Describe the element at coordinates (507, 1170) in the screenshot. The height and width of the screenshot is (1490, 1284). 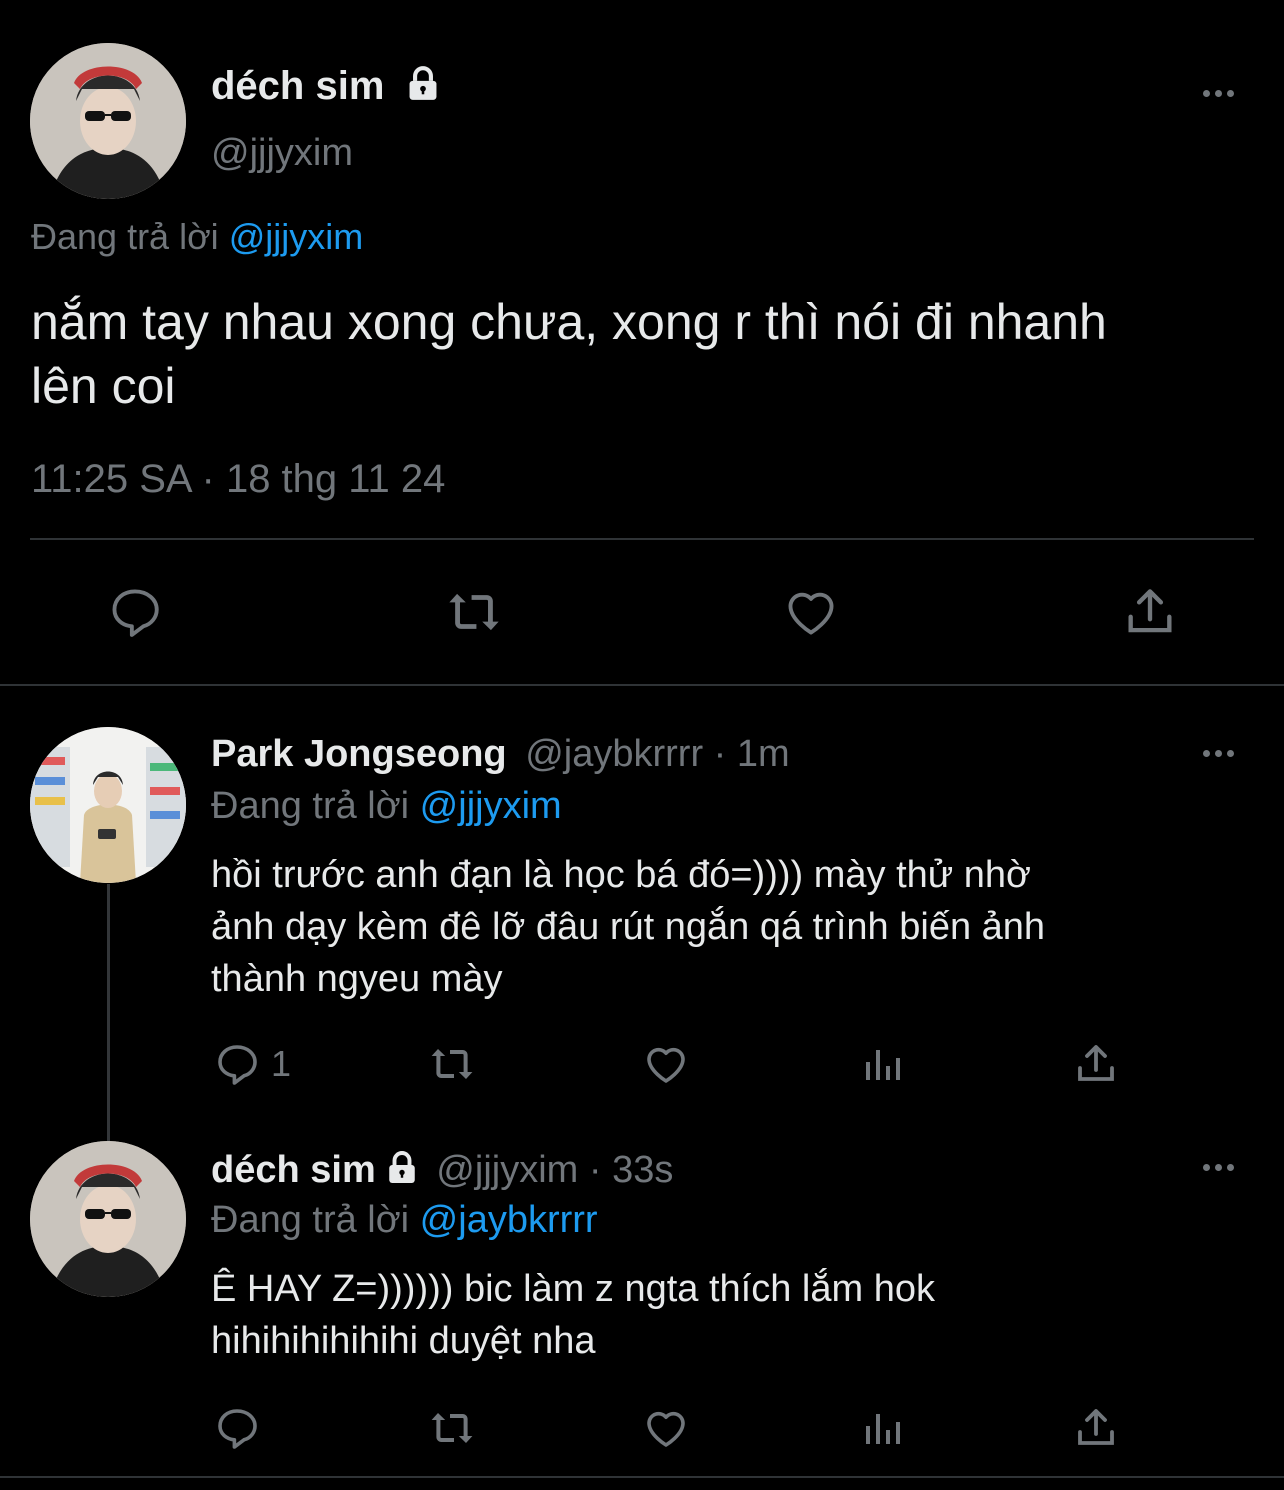
I see `handle-text: @jjjyxim` at that location.